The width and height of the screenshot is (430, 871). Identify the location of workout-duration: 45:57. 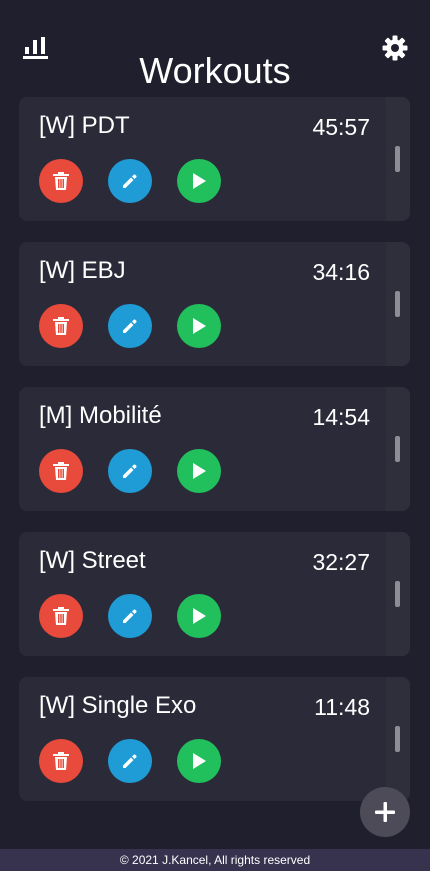
(341, 127).